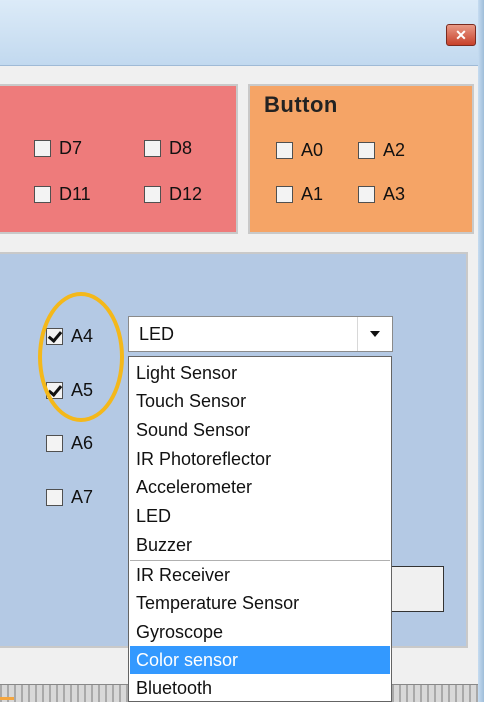 The width and height of the screenshot is (486, 702). What do you see at coordinates (260, 545) in the screenshot?
I see `dropdown-item: Buzzer` at bounding box center [260, 545].